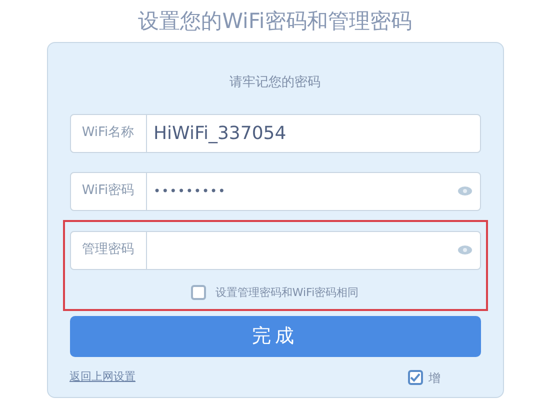  Describe the element at coordinates (103, 377) in the screenshot. I see `back-link: 返回上网设置` at that location.